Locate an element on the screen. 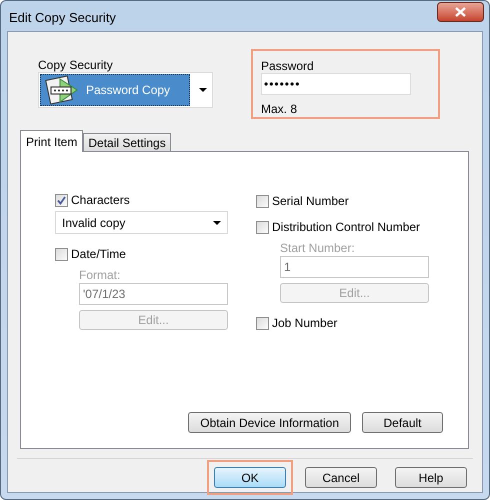  close-button is located at coordinates (460, 12).